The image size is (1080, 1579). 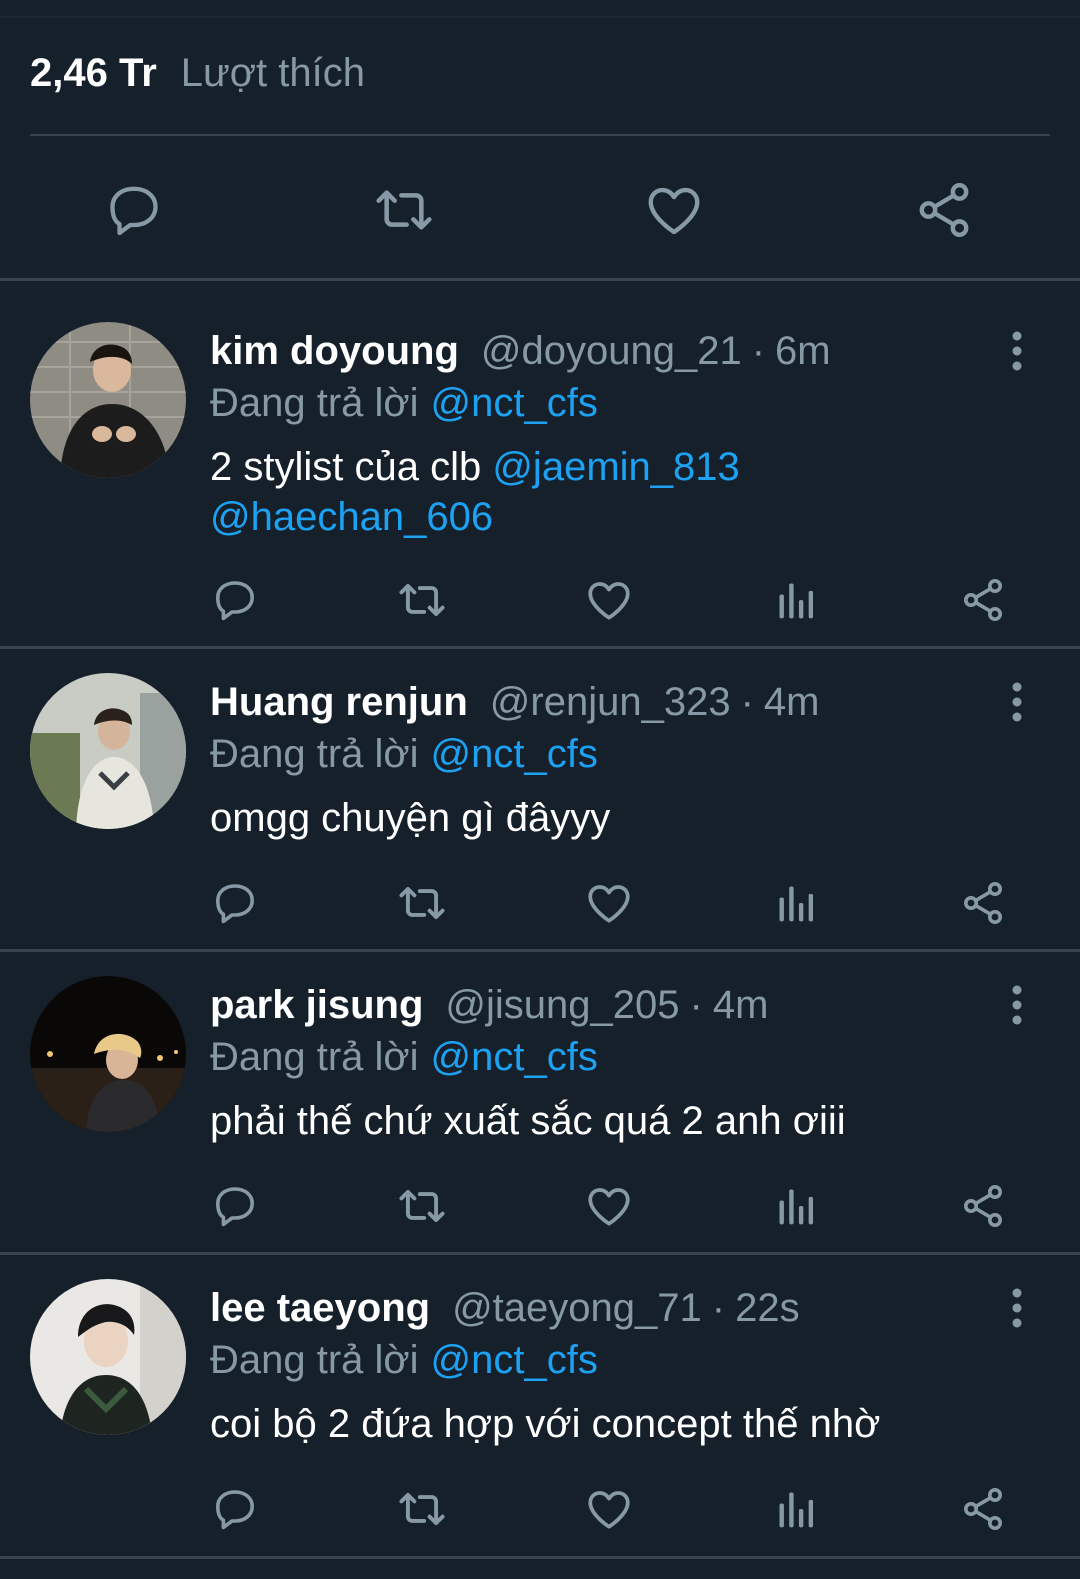 I want to click on mention-link: @haechan_606, so click(x=351, y=517).